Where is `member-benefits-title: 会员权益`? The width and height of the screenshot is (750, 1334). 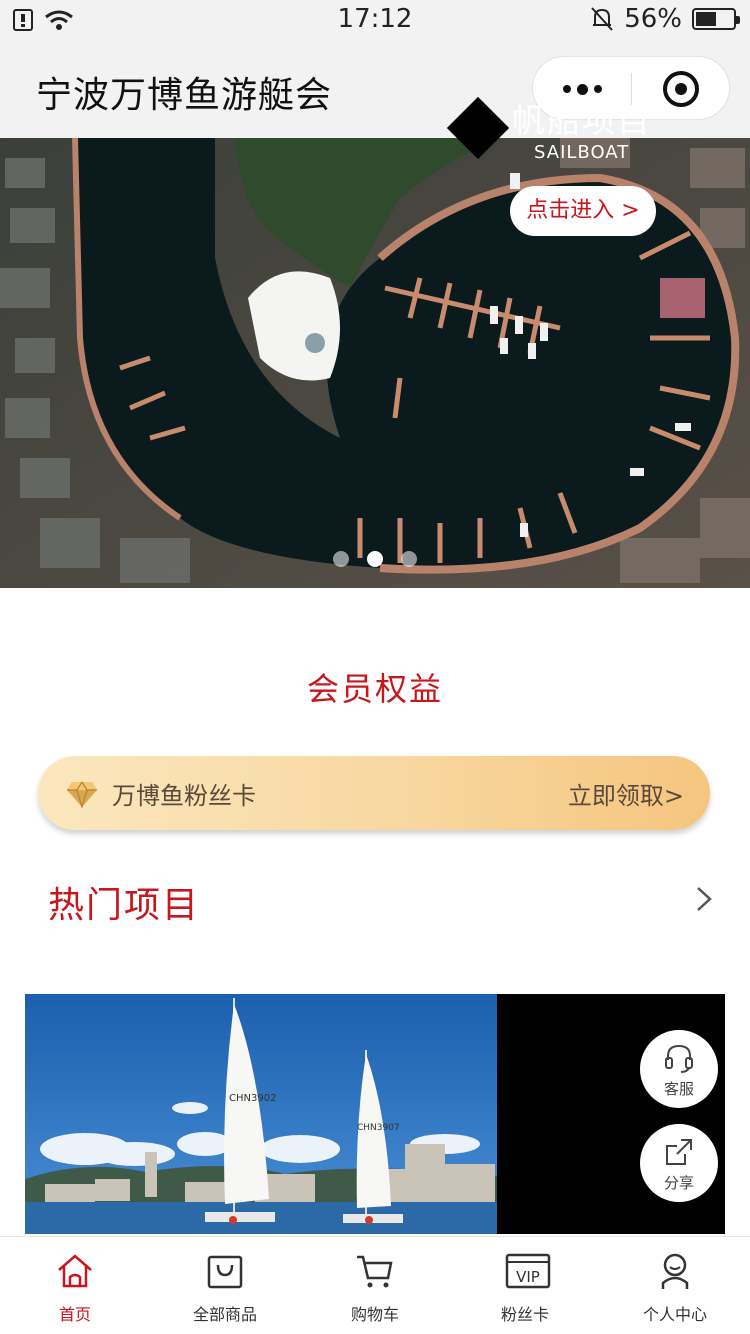 member-benefits-title: 会员权益 is located at coordinates (374, 689).